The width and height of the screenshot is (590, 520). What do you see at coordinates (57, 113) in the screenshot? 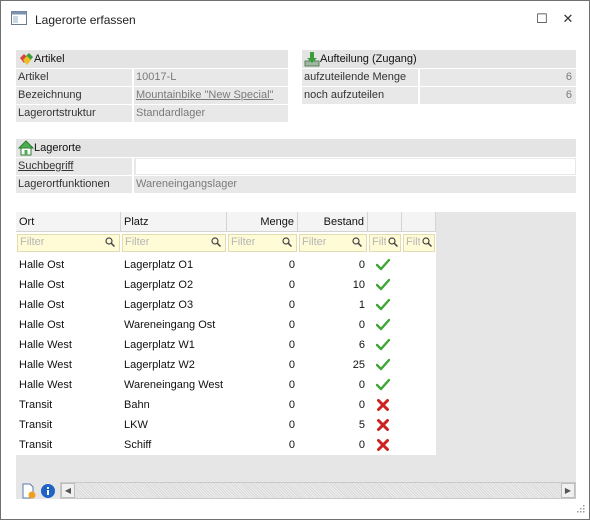
I see `lagerortstruktur-label: Lagerortstruktur` at bounding box center [57, 113].